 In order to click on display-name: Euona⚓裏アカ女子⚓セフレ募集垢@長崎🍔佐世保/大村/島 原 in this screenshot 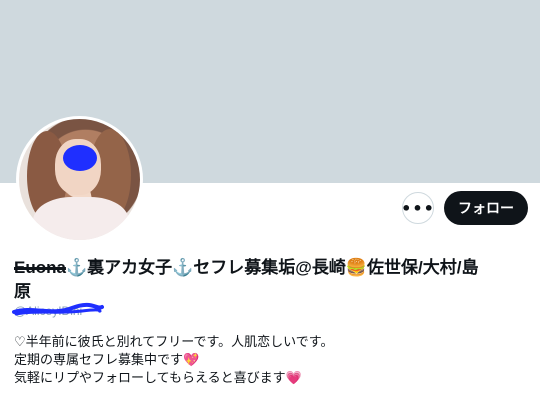, I will do `click(270, 280)`.